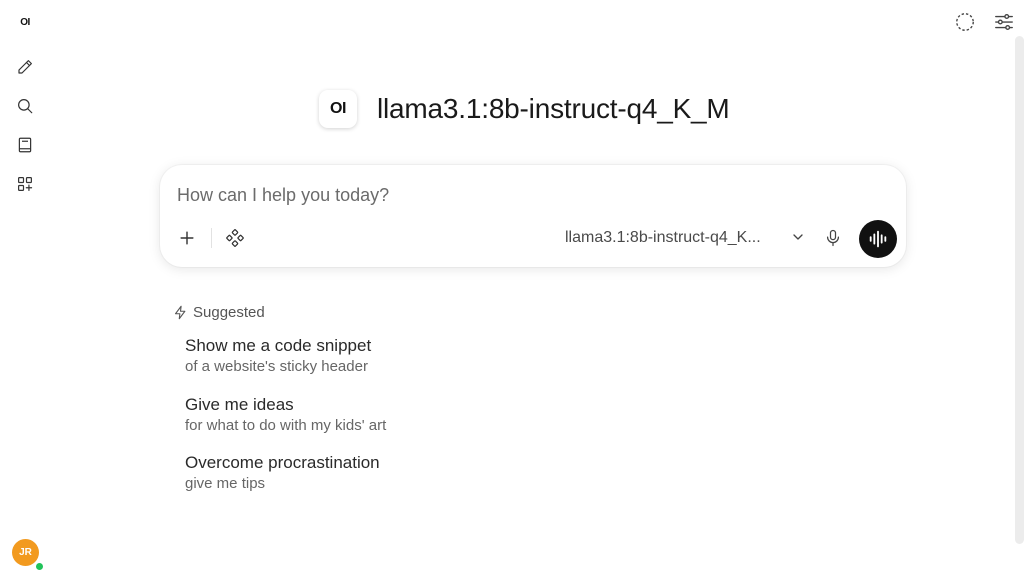 This screenshot has width=1024, height=578. I want to click on pencil-icon, so click(25, 67).